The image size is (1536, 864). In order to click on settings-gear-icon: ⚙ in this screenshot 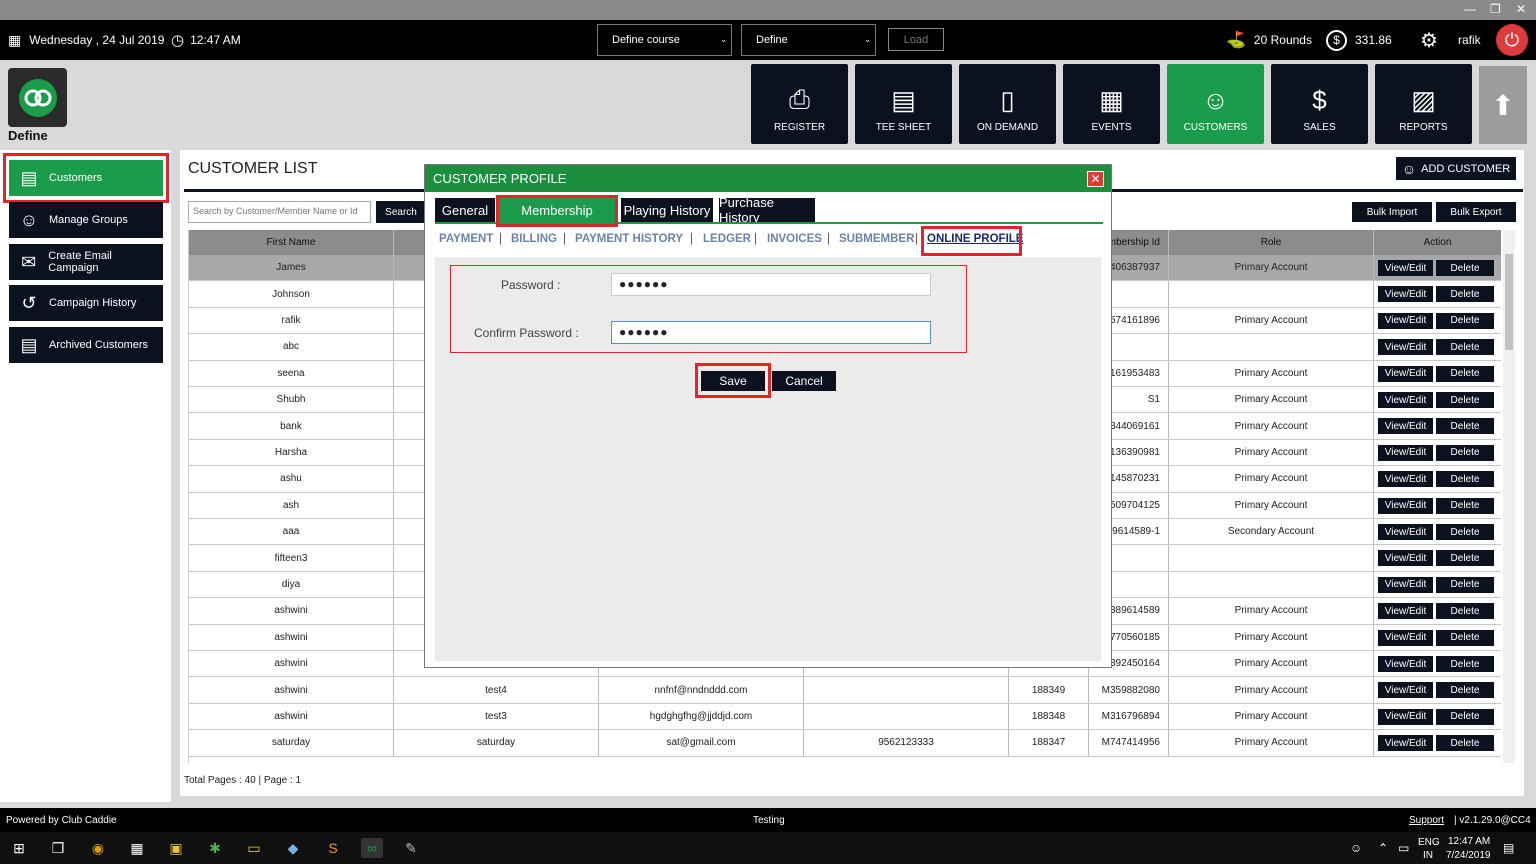, I will do `click(1429, 40)`.